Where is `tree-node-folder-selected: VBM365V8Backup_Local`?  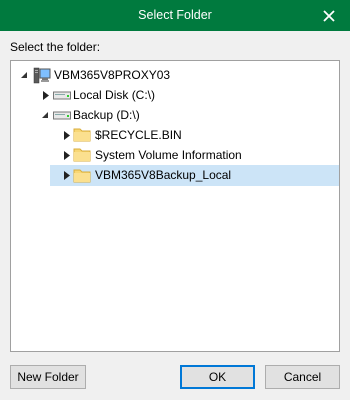 tree-node-folder-selected: VBM365V8Backup_Local is located at coordinates (194, 175).